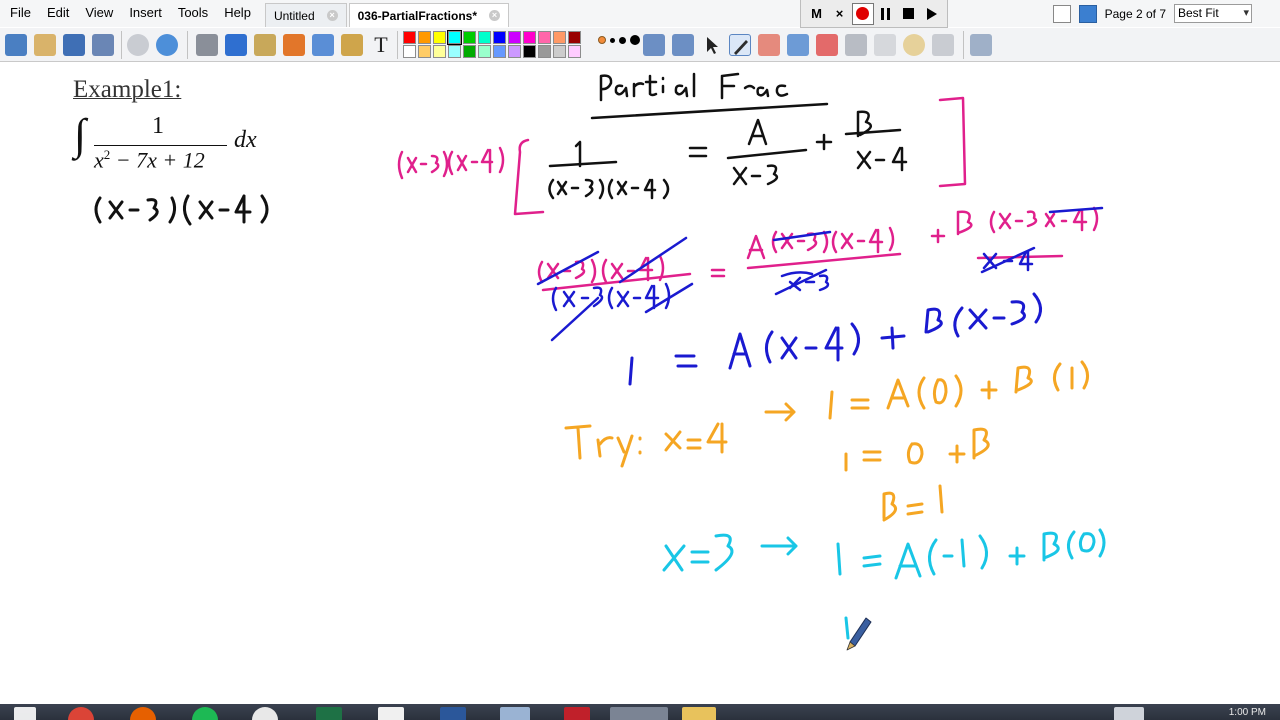 The height and width of the screenshot is (720, 1280). Describe the element at coordinates (859, 634) in the screenshot. I see `pen-cursor-icon` at that location.